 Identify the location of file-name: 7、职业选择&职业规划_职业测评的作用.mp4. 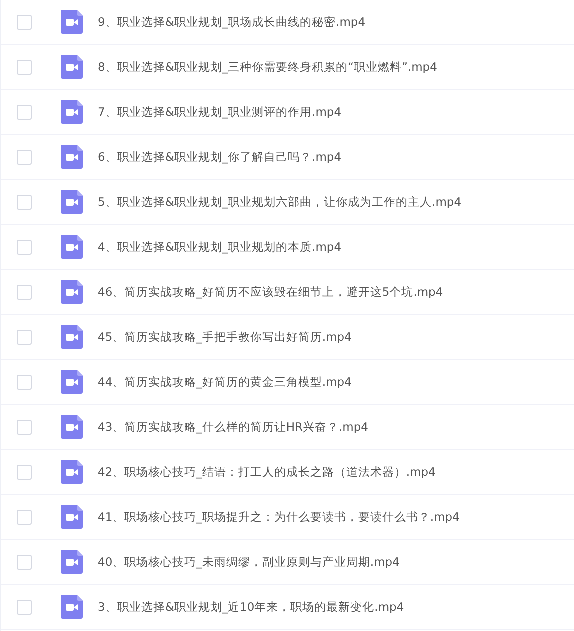
(220, 112).